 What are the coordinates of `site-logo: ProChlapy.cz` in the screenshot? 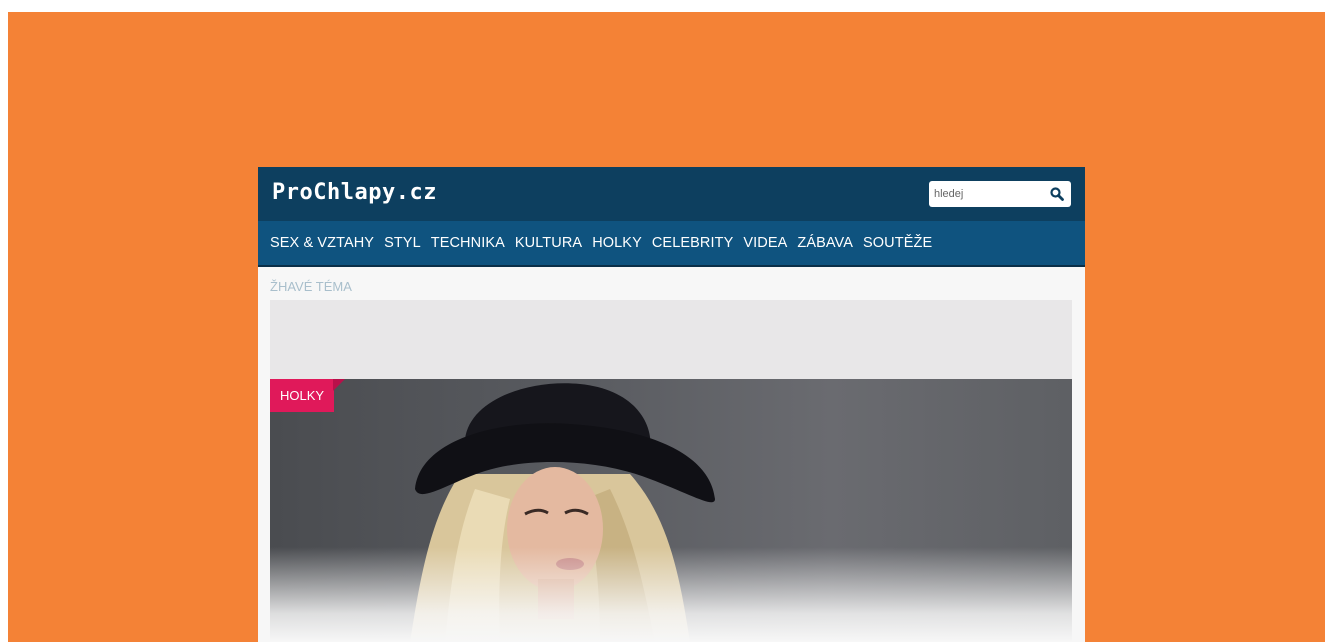 It's located at (354, 192).